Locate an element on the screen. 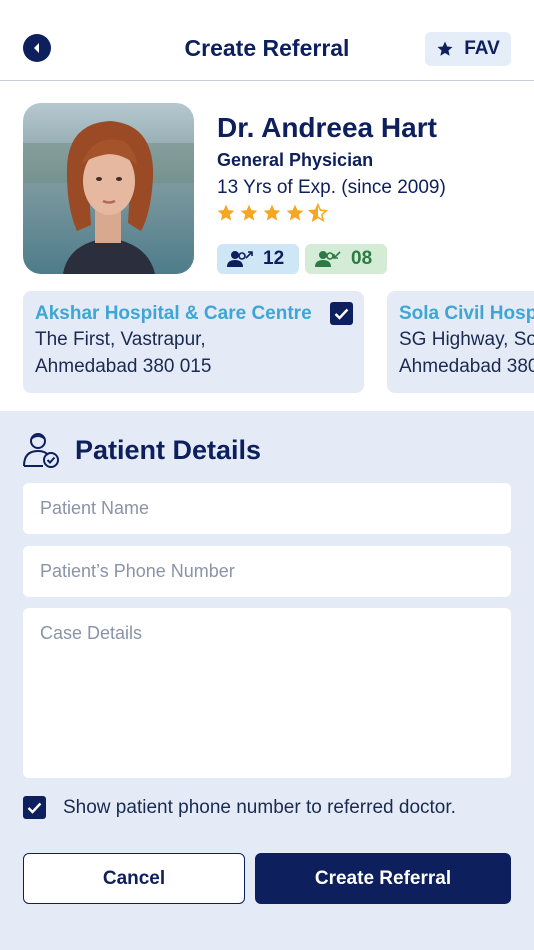 The image size is (534, 950). referrals-sent-count: 12 is located at coordinates (274, 258).